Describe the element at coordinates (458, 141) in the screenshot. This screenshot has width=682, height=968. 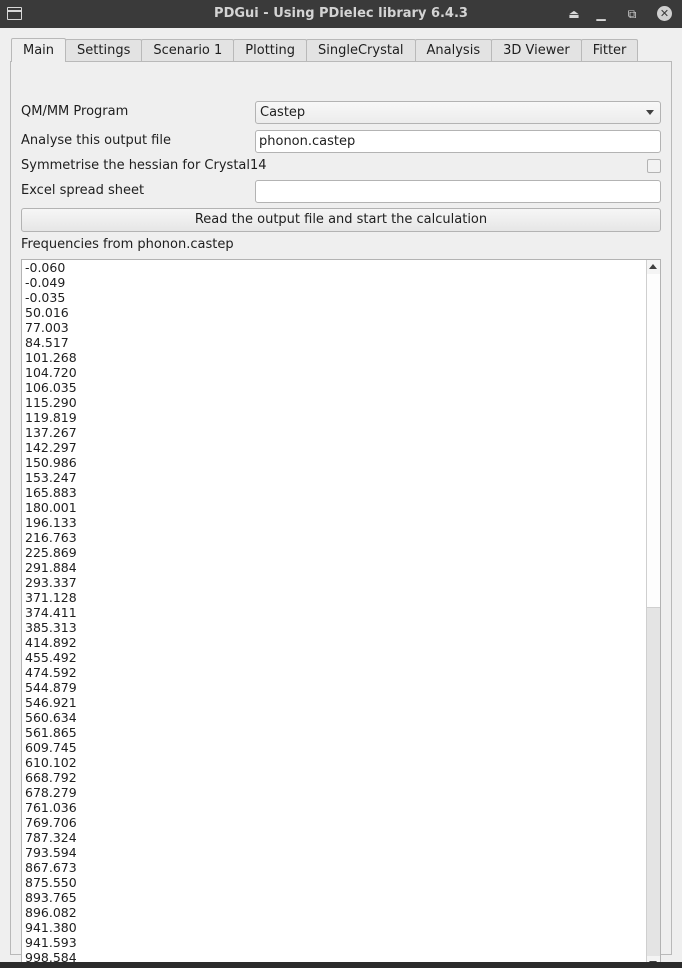
I see `output-file-input: phonon.castep` at that location.